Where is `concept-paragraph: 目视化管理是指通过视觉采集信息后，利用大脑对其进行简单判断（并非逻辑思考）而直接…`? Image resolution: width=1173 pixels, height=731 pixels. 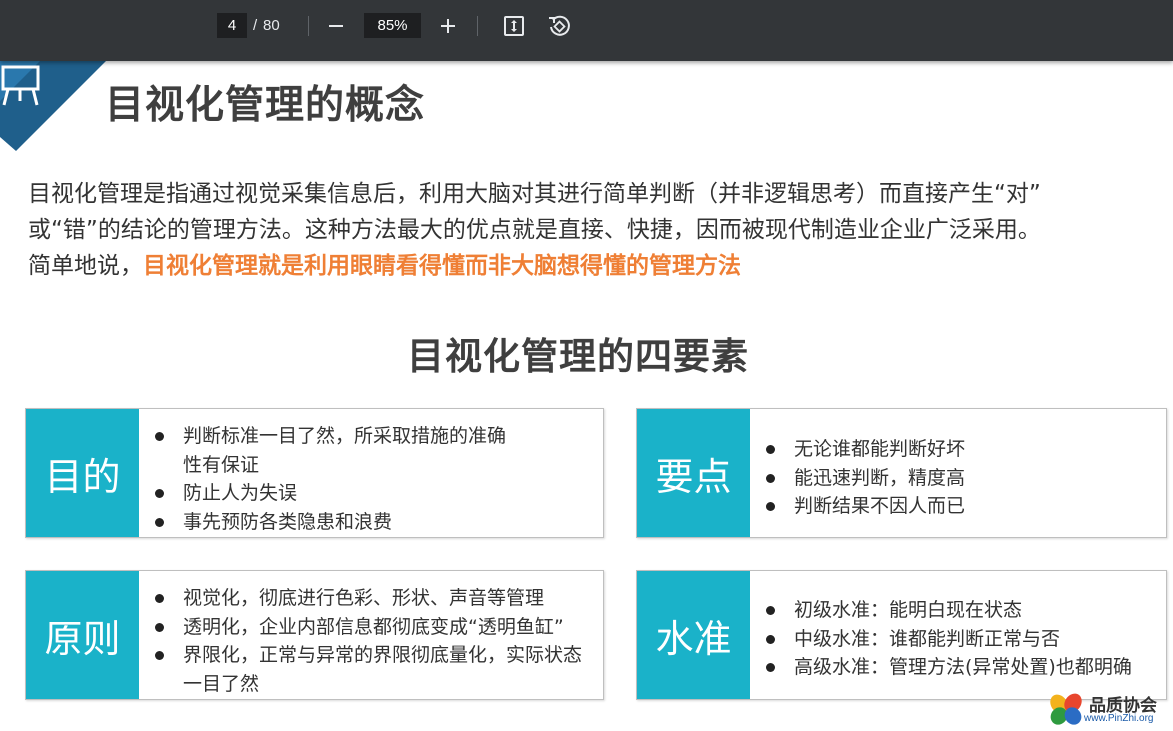 concept-paragraph: 目视化管理是指通过视觉采集信息后，利用大脑对其进行简单判断（并非逻辑思考）而直接… is located at coordinates (600, 230).